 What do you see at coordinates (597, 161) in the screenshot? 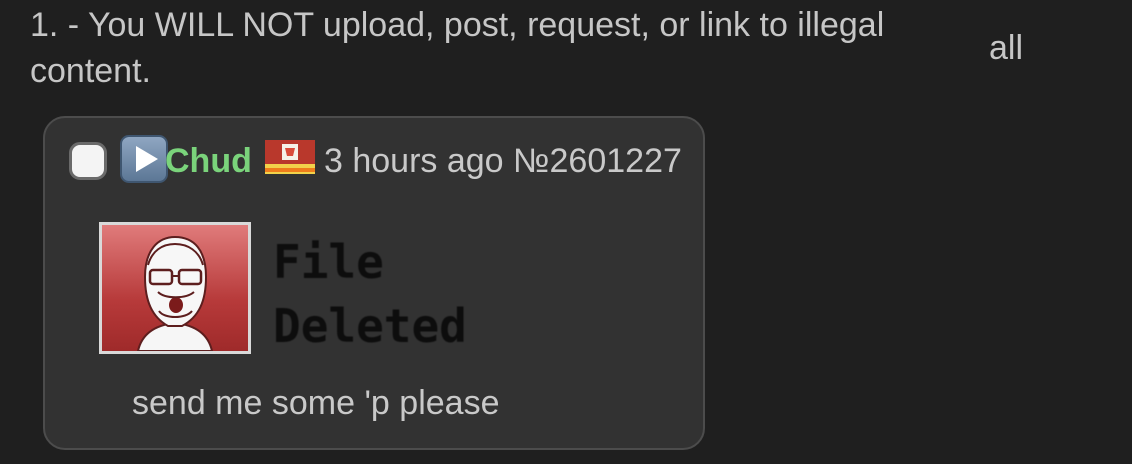
I see `post-number: №2601227` at bounding box center [597, 161].